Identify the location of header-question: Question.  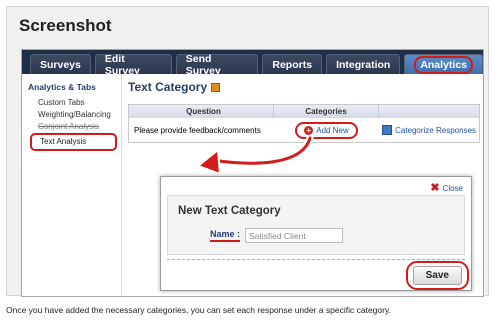
(201, 111).